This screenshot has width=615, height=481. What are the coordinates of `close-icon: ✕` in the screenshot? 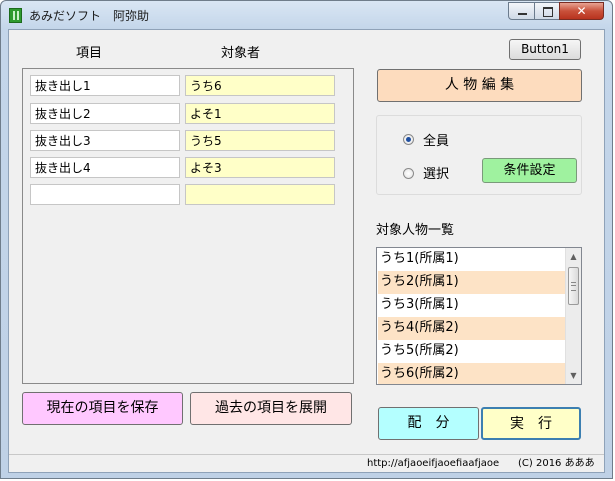 It's located at (581, 11).